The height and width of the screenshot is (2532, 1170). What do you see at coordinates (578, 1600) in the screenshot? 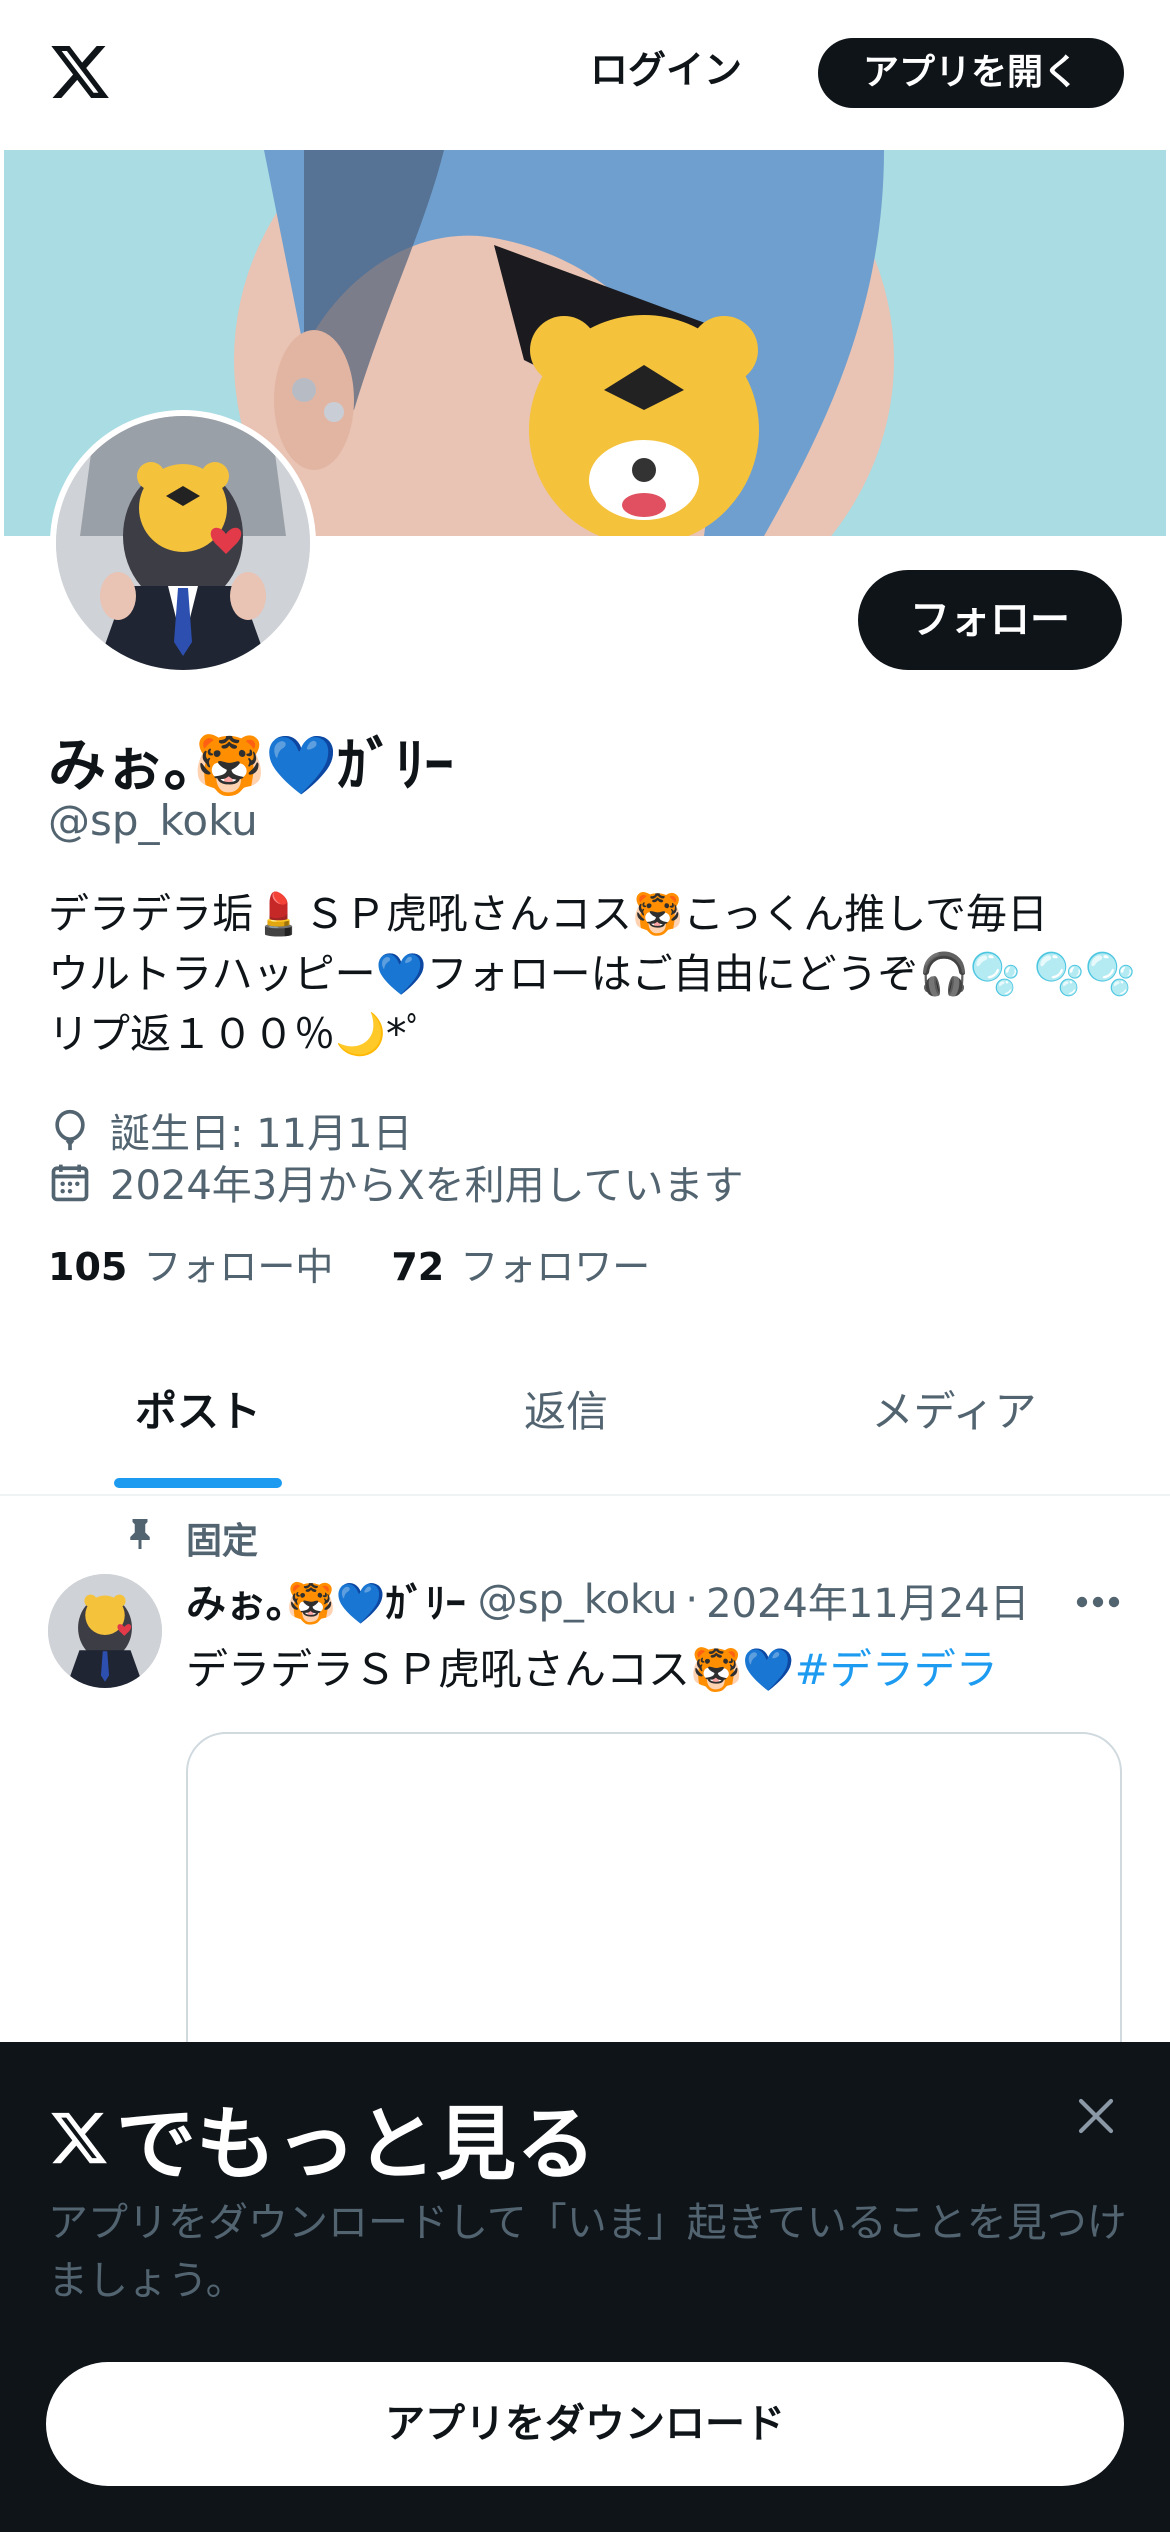
I see `post-author-handle: @sp_koku` at bounding box center [578, 1600].